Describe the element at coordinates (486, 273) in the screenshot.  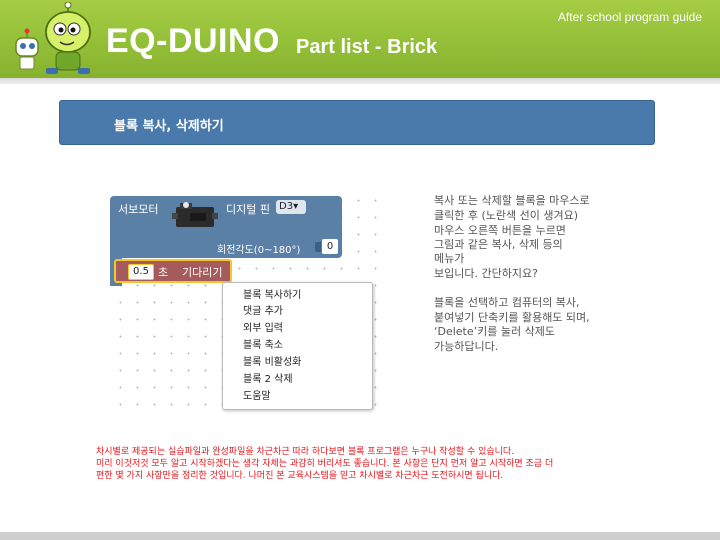
I see `description-line: 보입니다. 간단하지요?` at that location.